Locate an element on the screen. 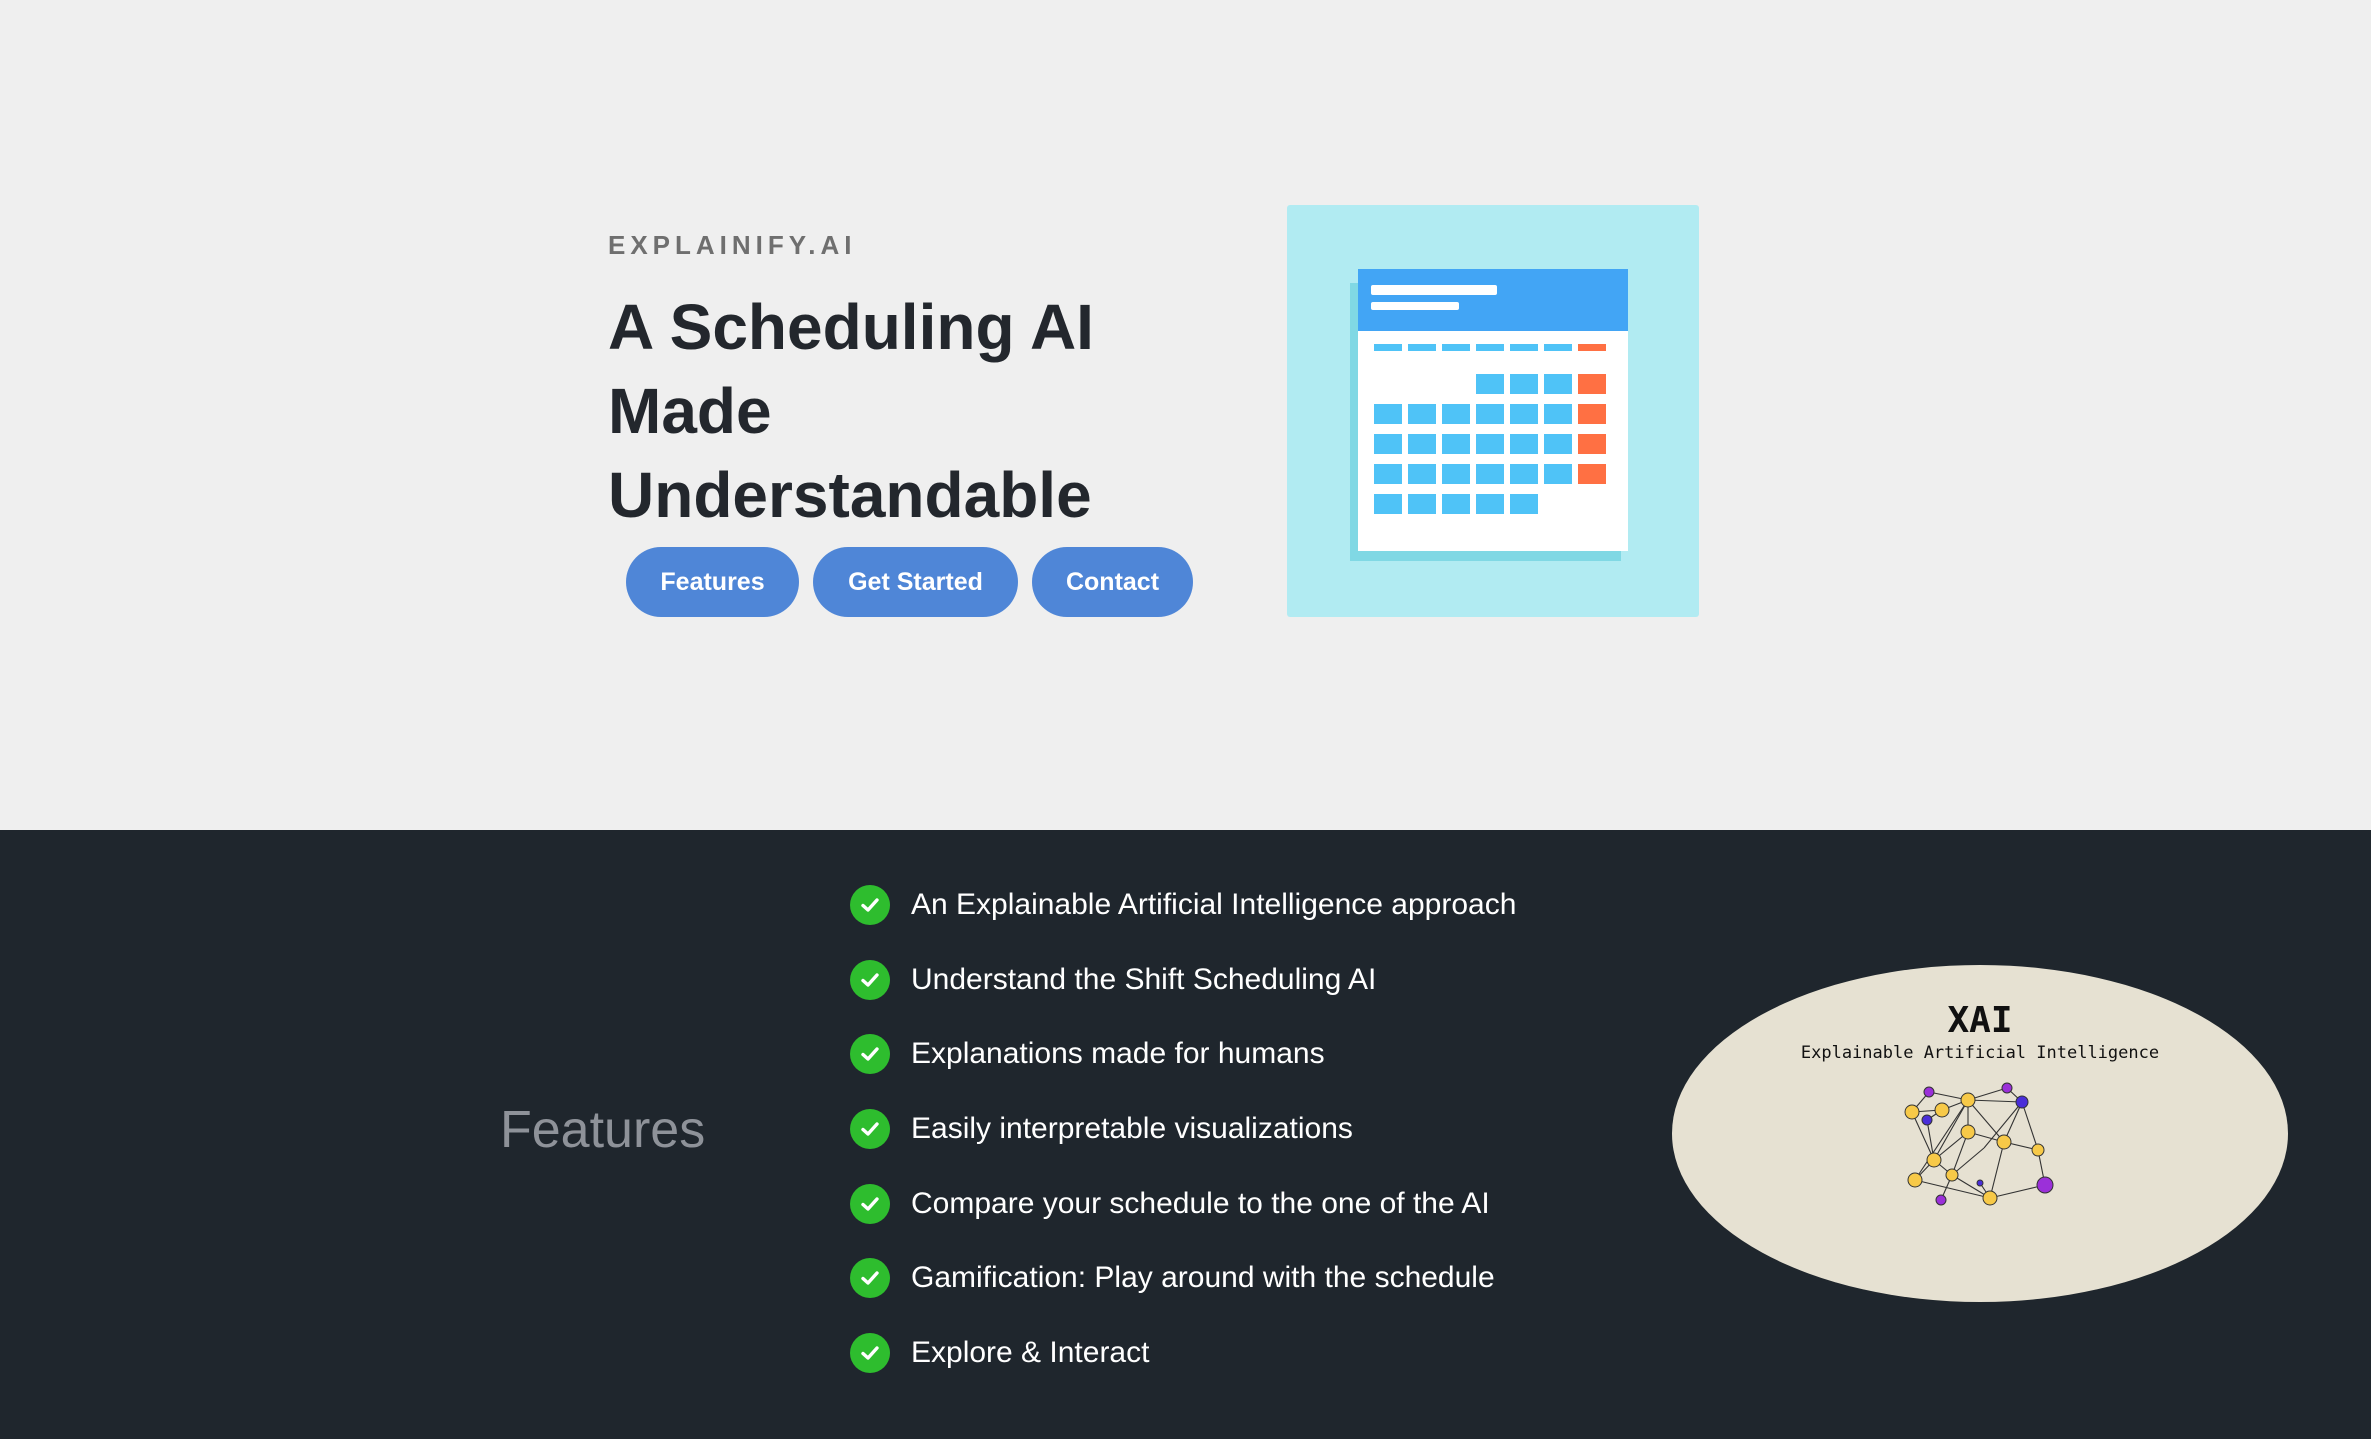 This screenshot has width=2371, height=1439. brand-name: EXPLAINIFY.AI is located at coordinates (732, 245).